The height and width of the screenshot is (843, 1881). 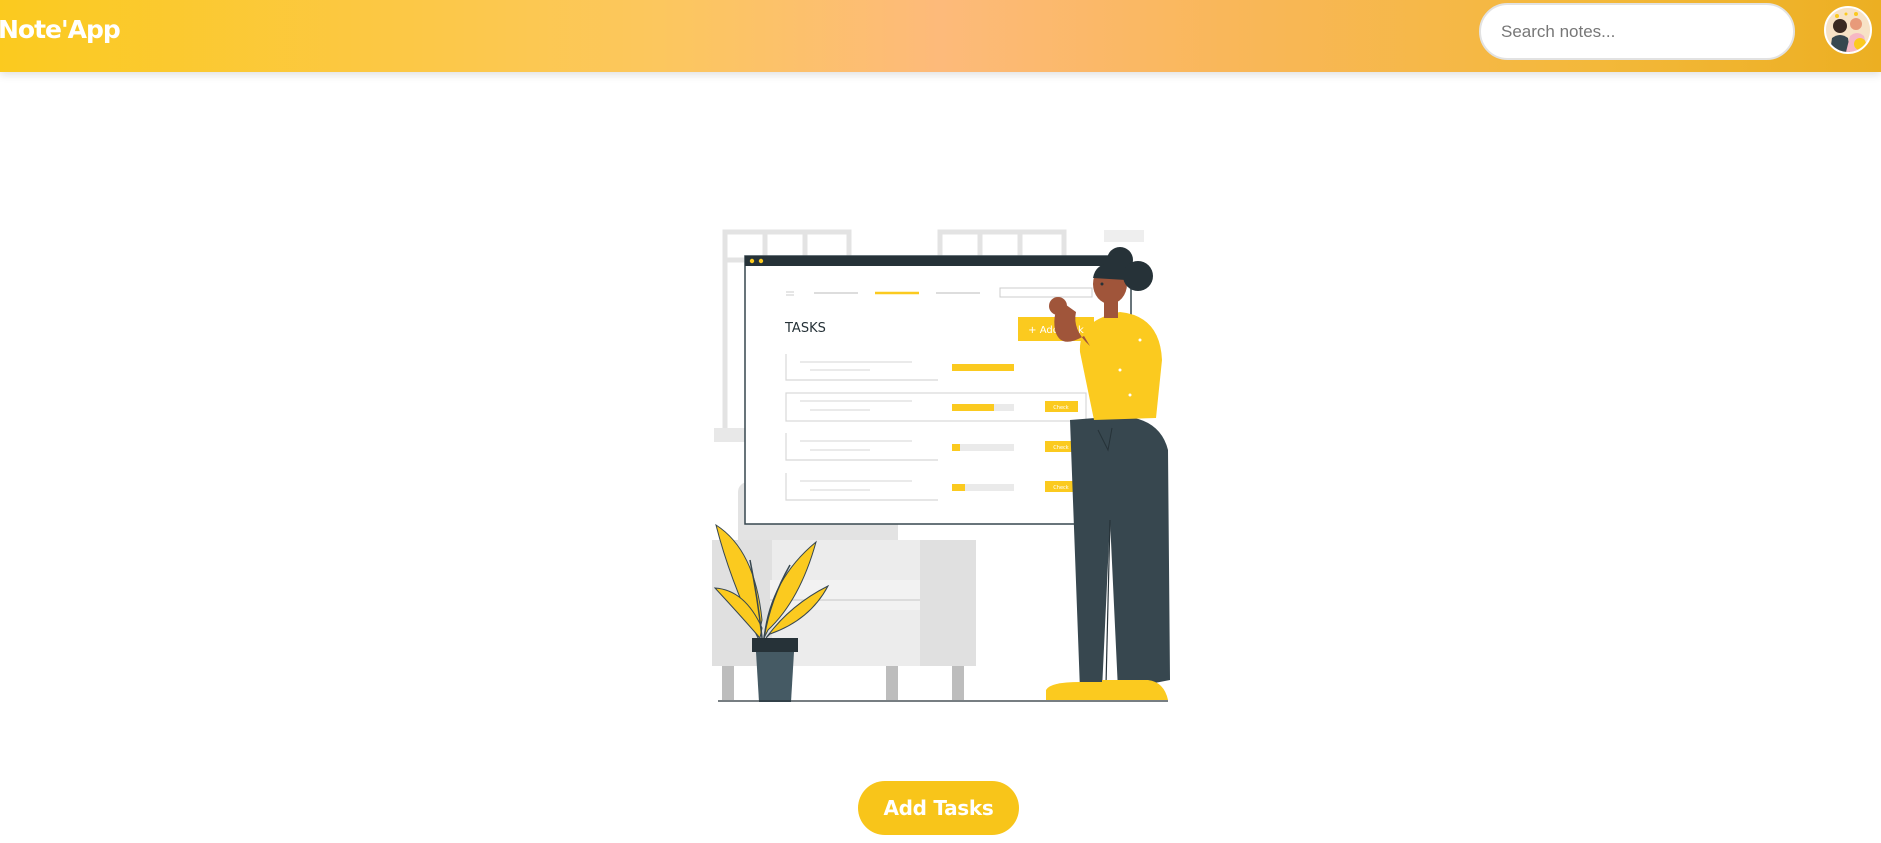 I want to click on avatar, so click(x=1848, y=30).